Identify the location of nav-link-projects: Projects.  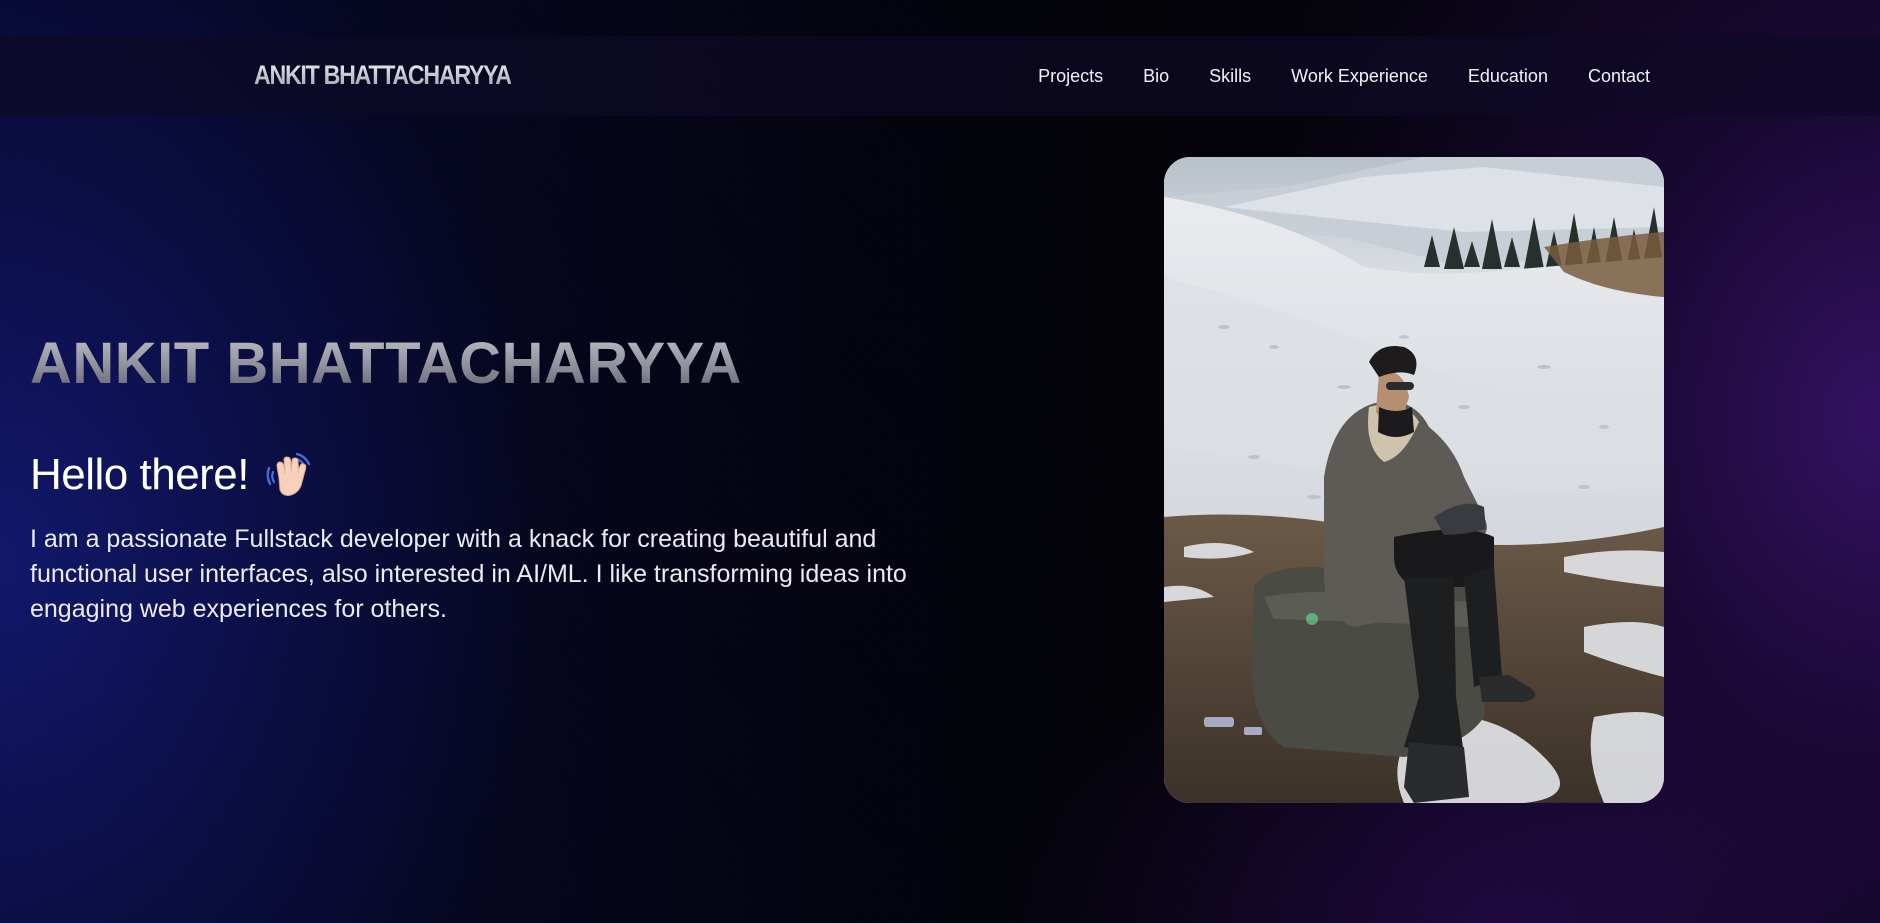
(1070, 76).